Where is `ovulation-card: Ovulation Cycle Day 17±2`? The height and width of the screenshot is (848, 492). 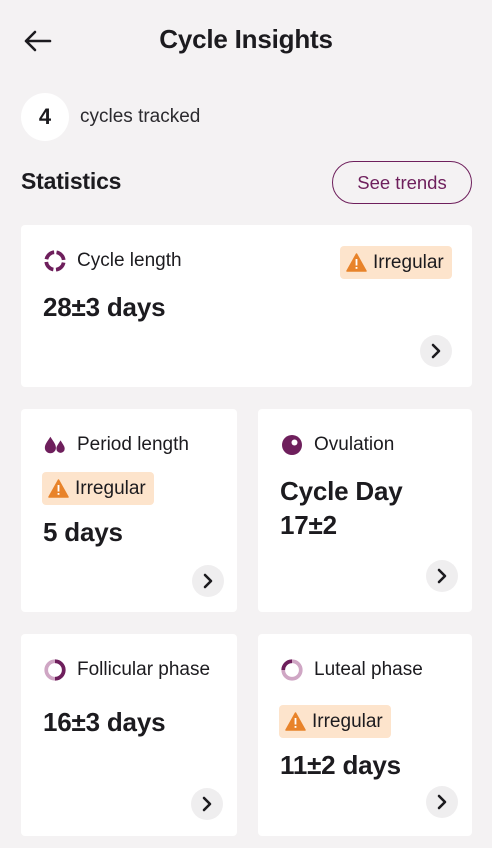
ovulation-card: Ovulation Cycle Day 17±2 is located at coordinates (365, 510).